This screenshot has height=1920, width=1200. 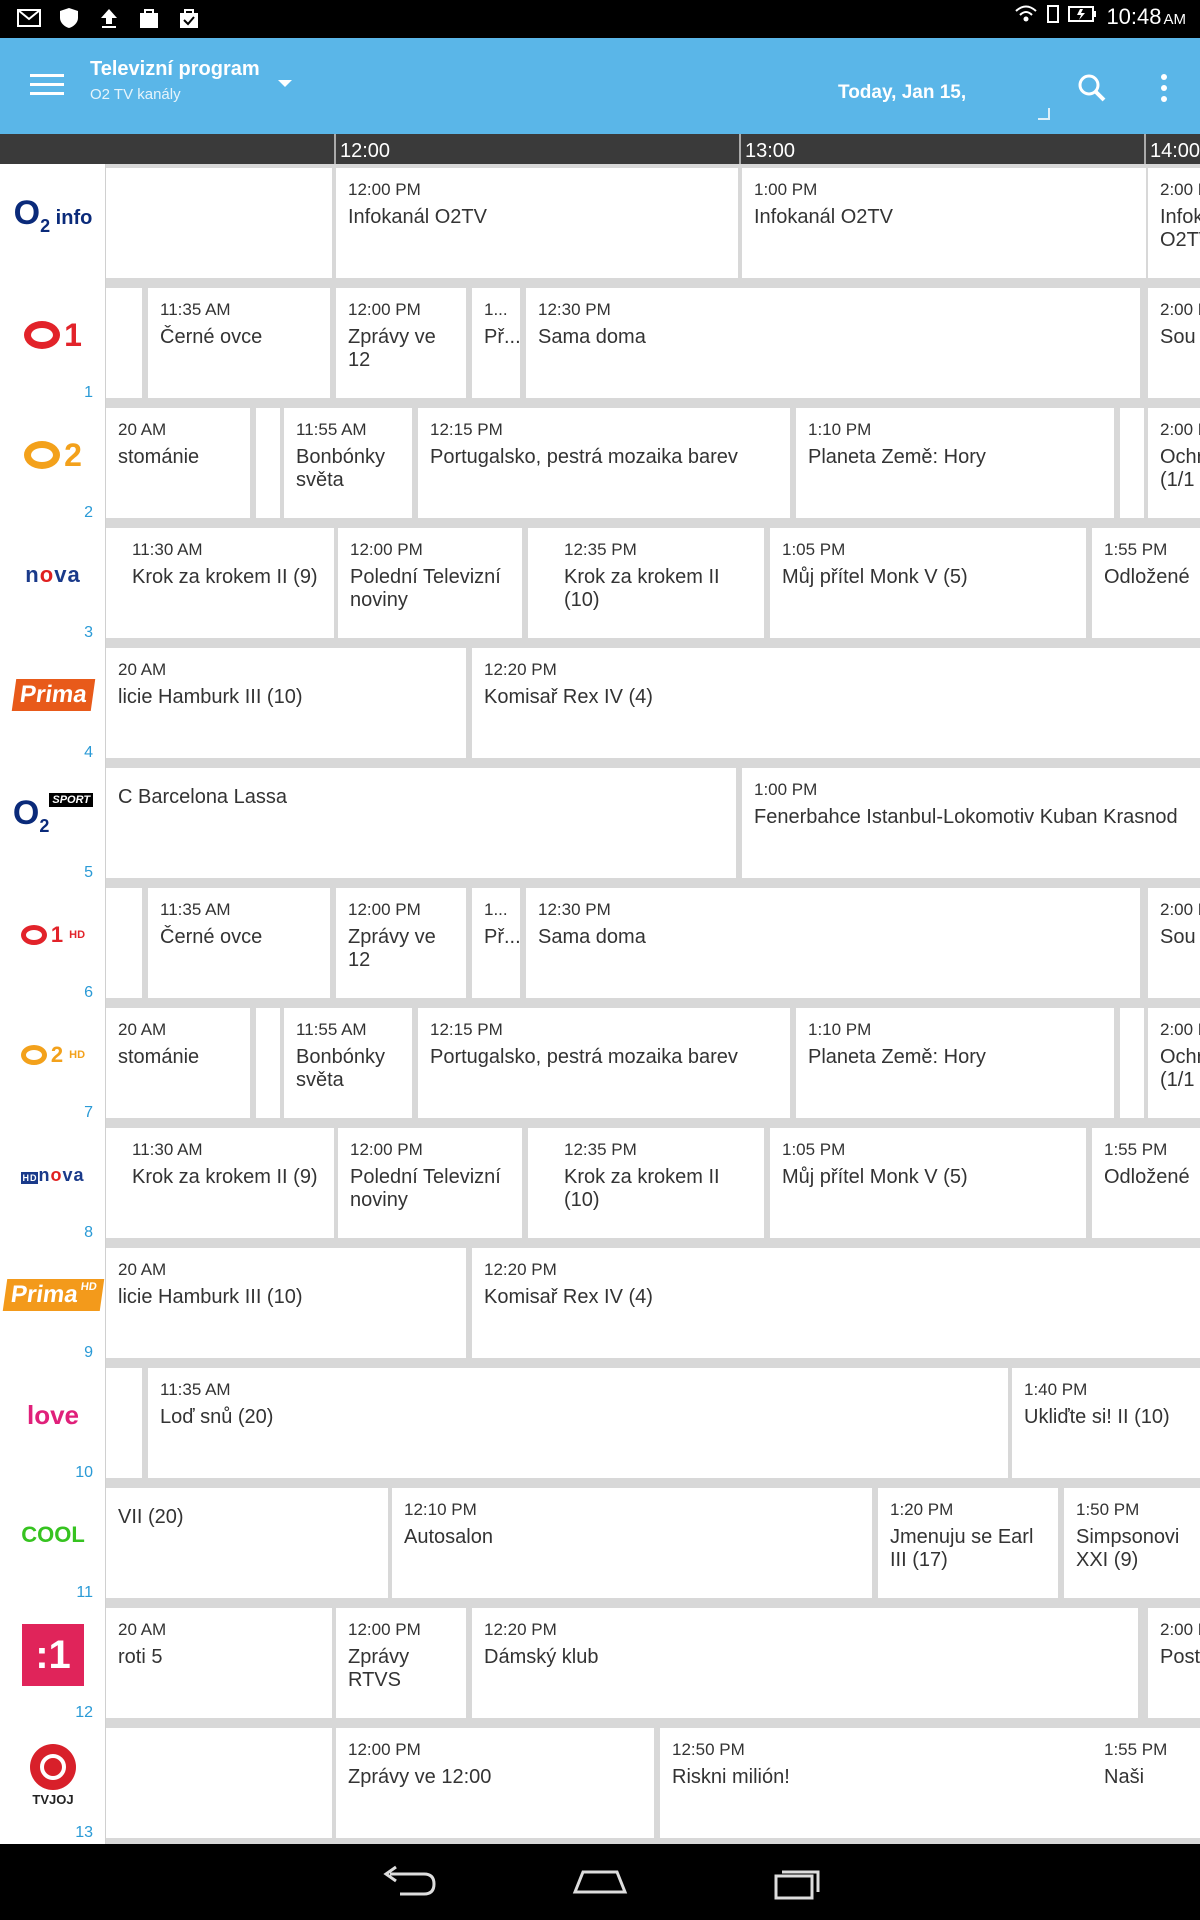 What do you see at coordinates (53, 944) in the screenshot?
I see `channel-header: 1 HD 6` at bounding box center [53, 944].